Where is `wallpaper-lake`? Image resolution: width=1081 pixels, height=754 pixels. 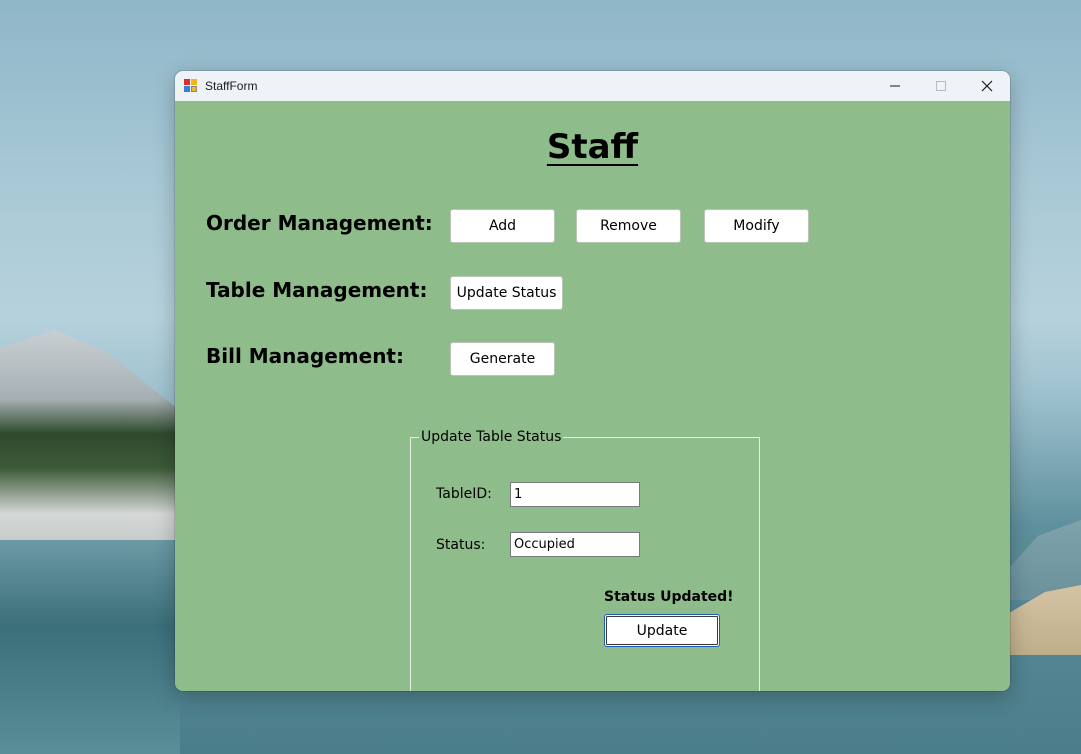 wallpaper-lake is located at coordinates (90, 647).